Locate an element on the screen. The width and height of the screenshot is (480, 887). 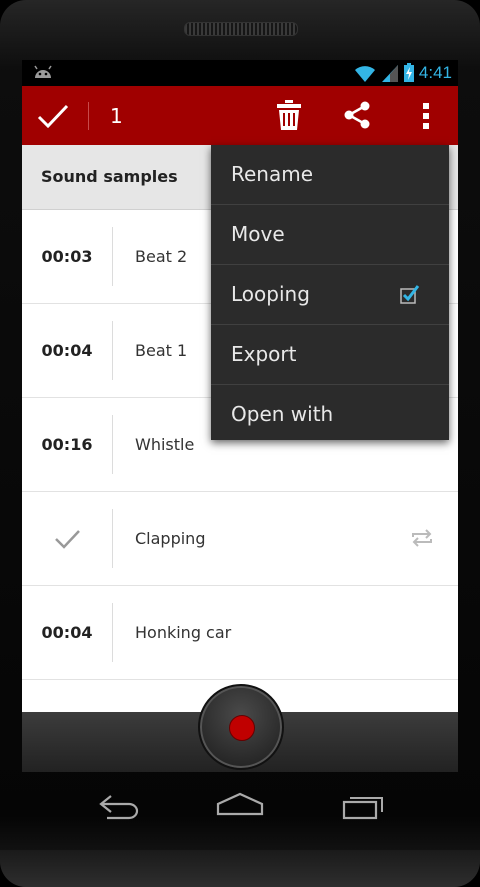
record-dot-icon is located at coordinates (242, 728).